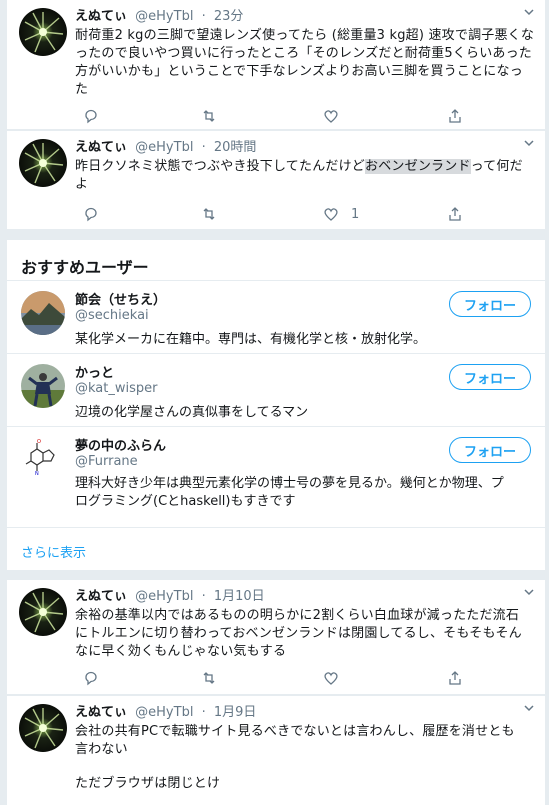 This screenshot has width=549, height=805. Describe the element at coordinates (37, 474) in the screenshot. I see `svg-text: N` at that location.